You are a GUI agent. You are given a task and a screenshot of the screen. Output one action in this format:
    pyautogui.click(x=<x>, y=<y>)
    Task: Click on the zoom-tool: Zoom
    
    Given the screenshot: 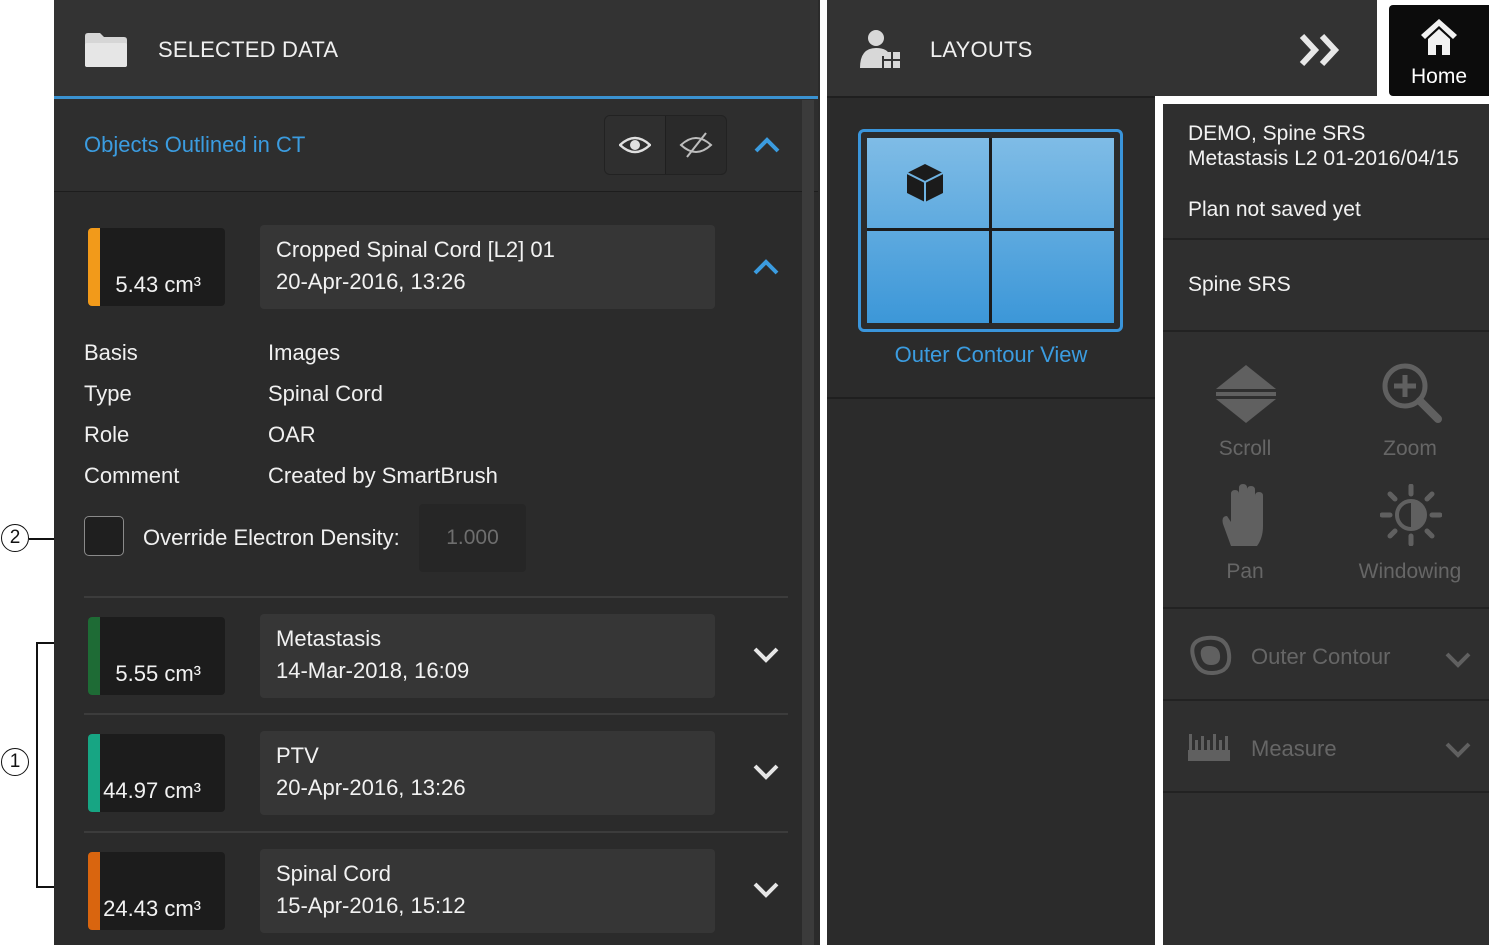 What is the action you would take?
    pyautogui.click(x=1409, y=414)
    